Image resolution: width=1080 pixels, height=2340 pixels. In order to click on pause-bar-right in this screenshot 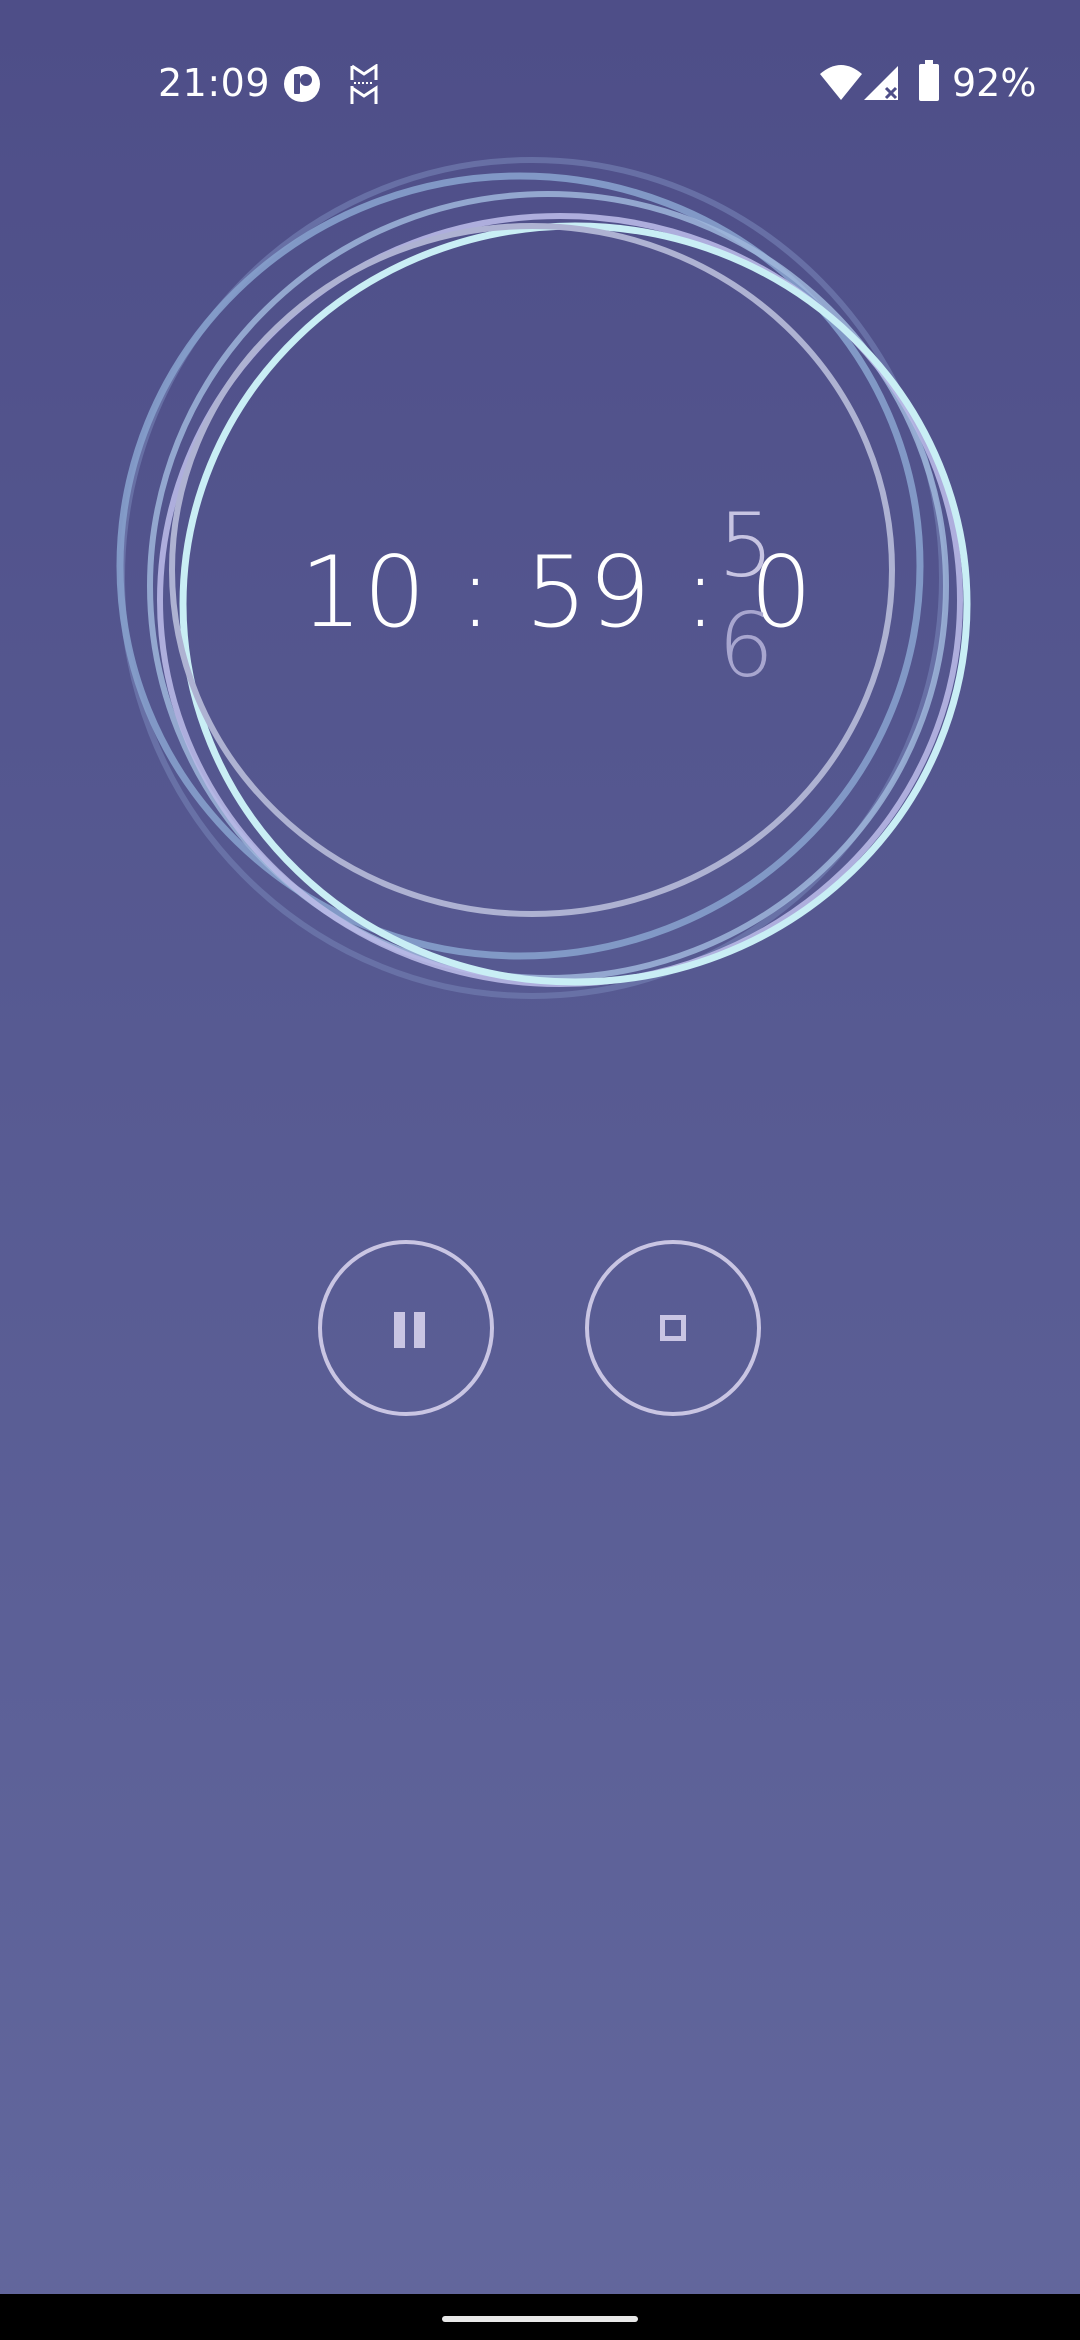, I will do `click(419, 1330)`.